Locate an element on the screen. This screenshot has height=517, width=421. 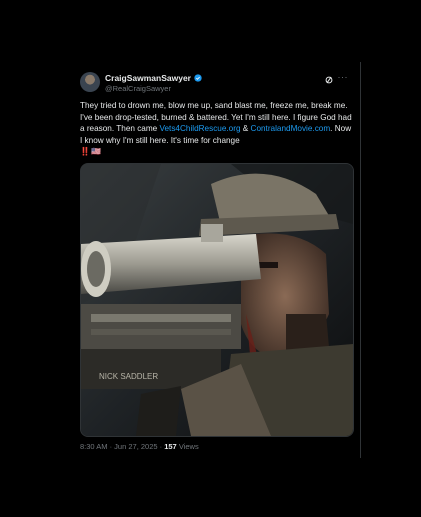
link-contralandmovie: ContralandMovie.com is located at coordinates (291, 128).